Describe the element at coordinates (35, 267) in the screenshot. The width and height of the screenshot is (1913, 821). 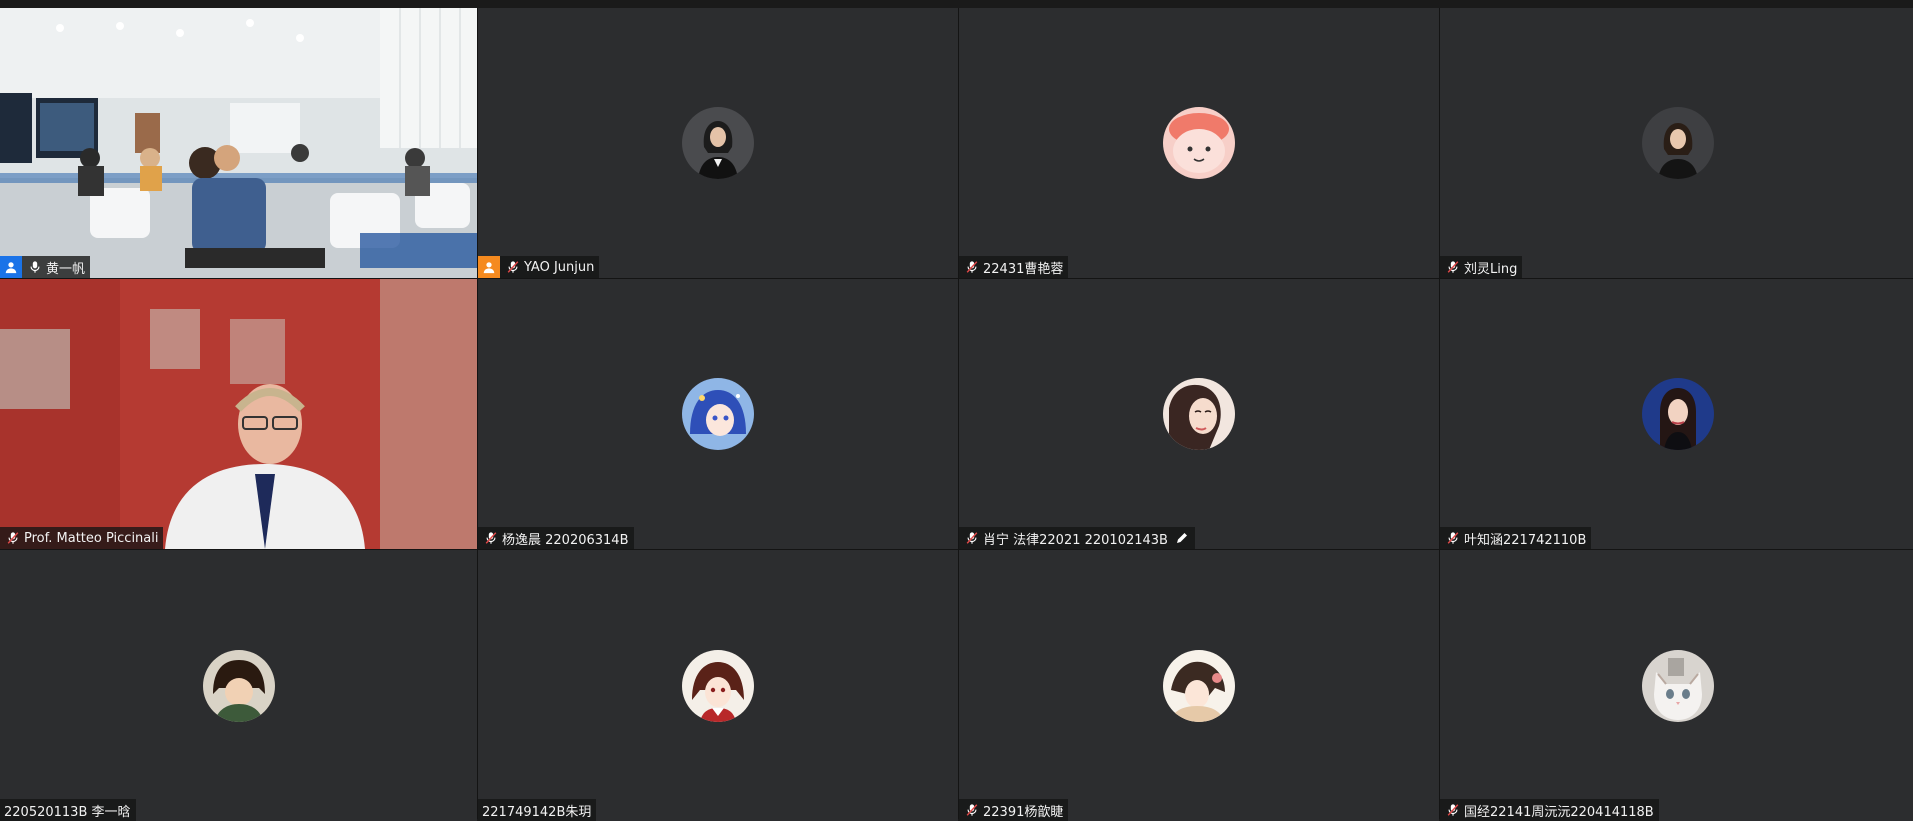
I see `mic-on-icon` at that location.